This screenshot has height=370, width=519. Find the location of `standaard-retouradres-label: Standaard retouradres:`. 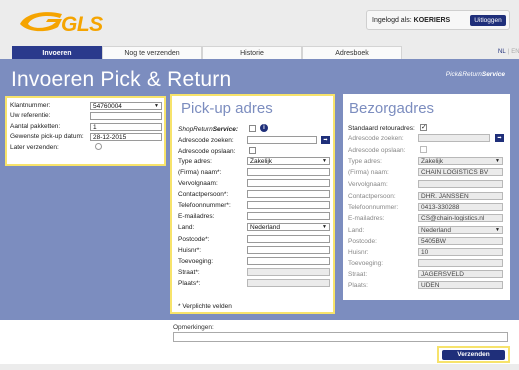

standaard-retouradres-label: Standaard retouradres: is located at coordinates (381, 128).